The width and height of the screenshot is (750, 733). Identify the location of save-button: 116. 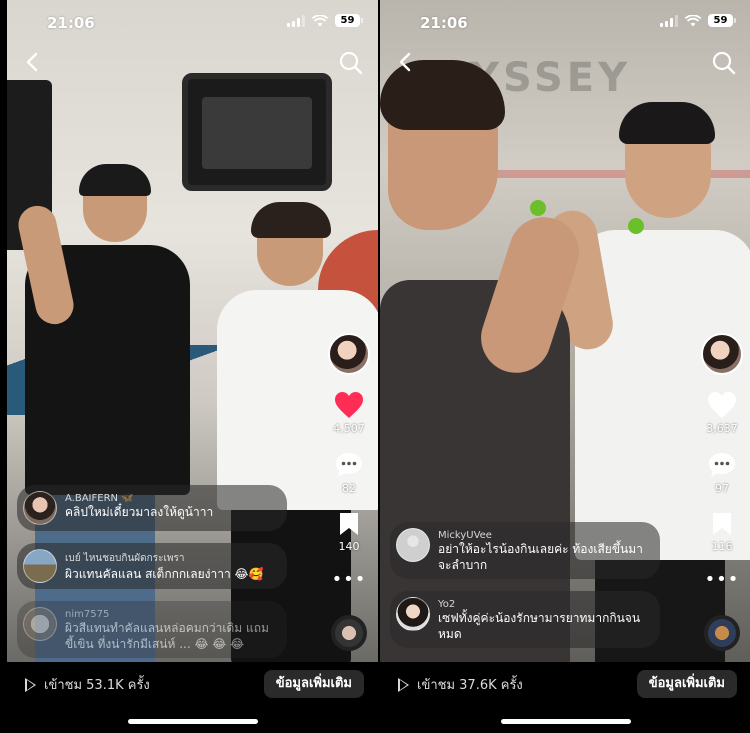
(722, 532).